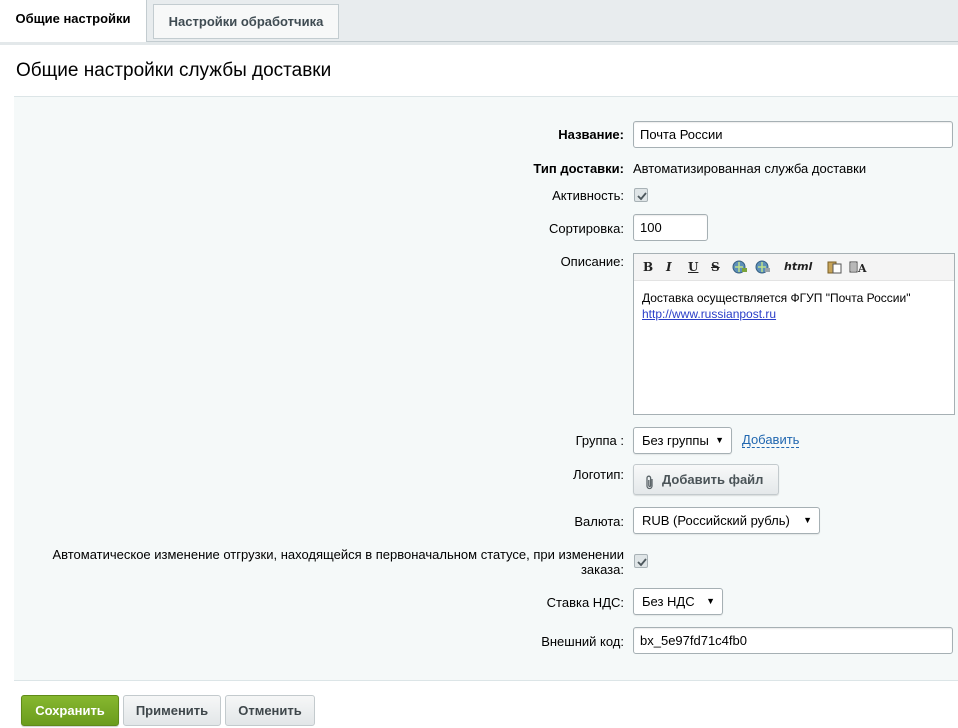 The width and height of the screenshot is (958, 728). Describe the element at coordinates (592, 261) in the screenshot. I see `description-label: Описание:` at that location.